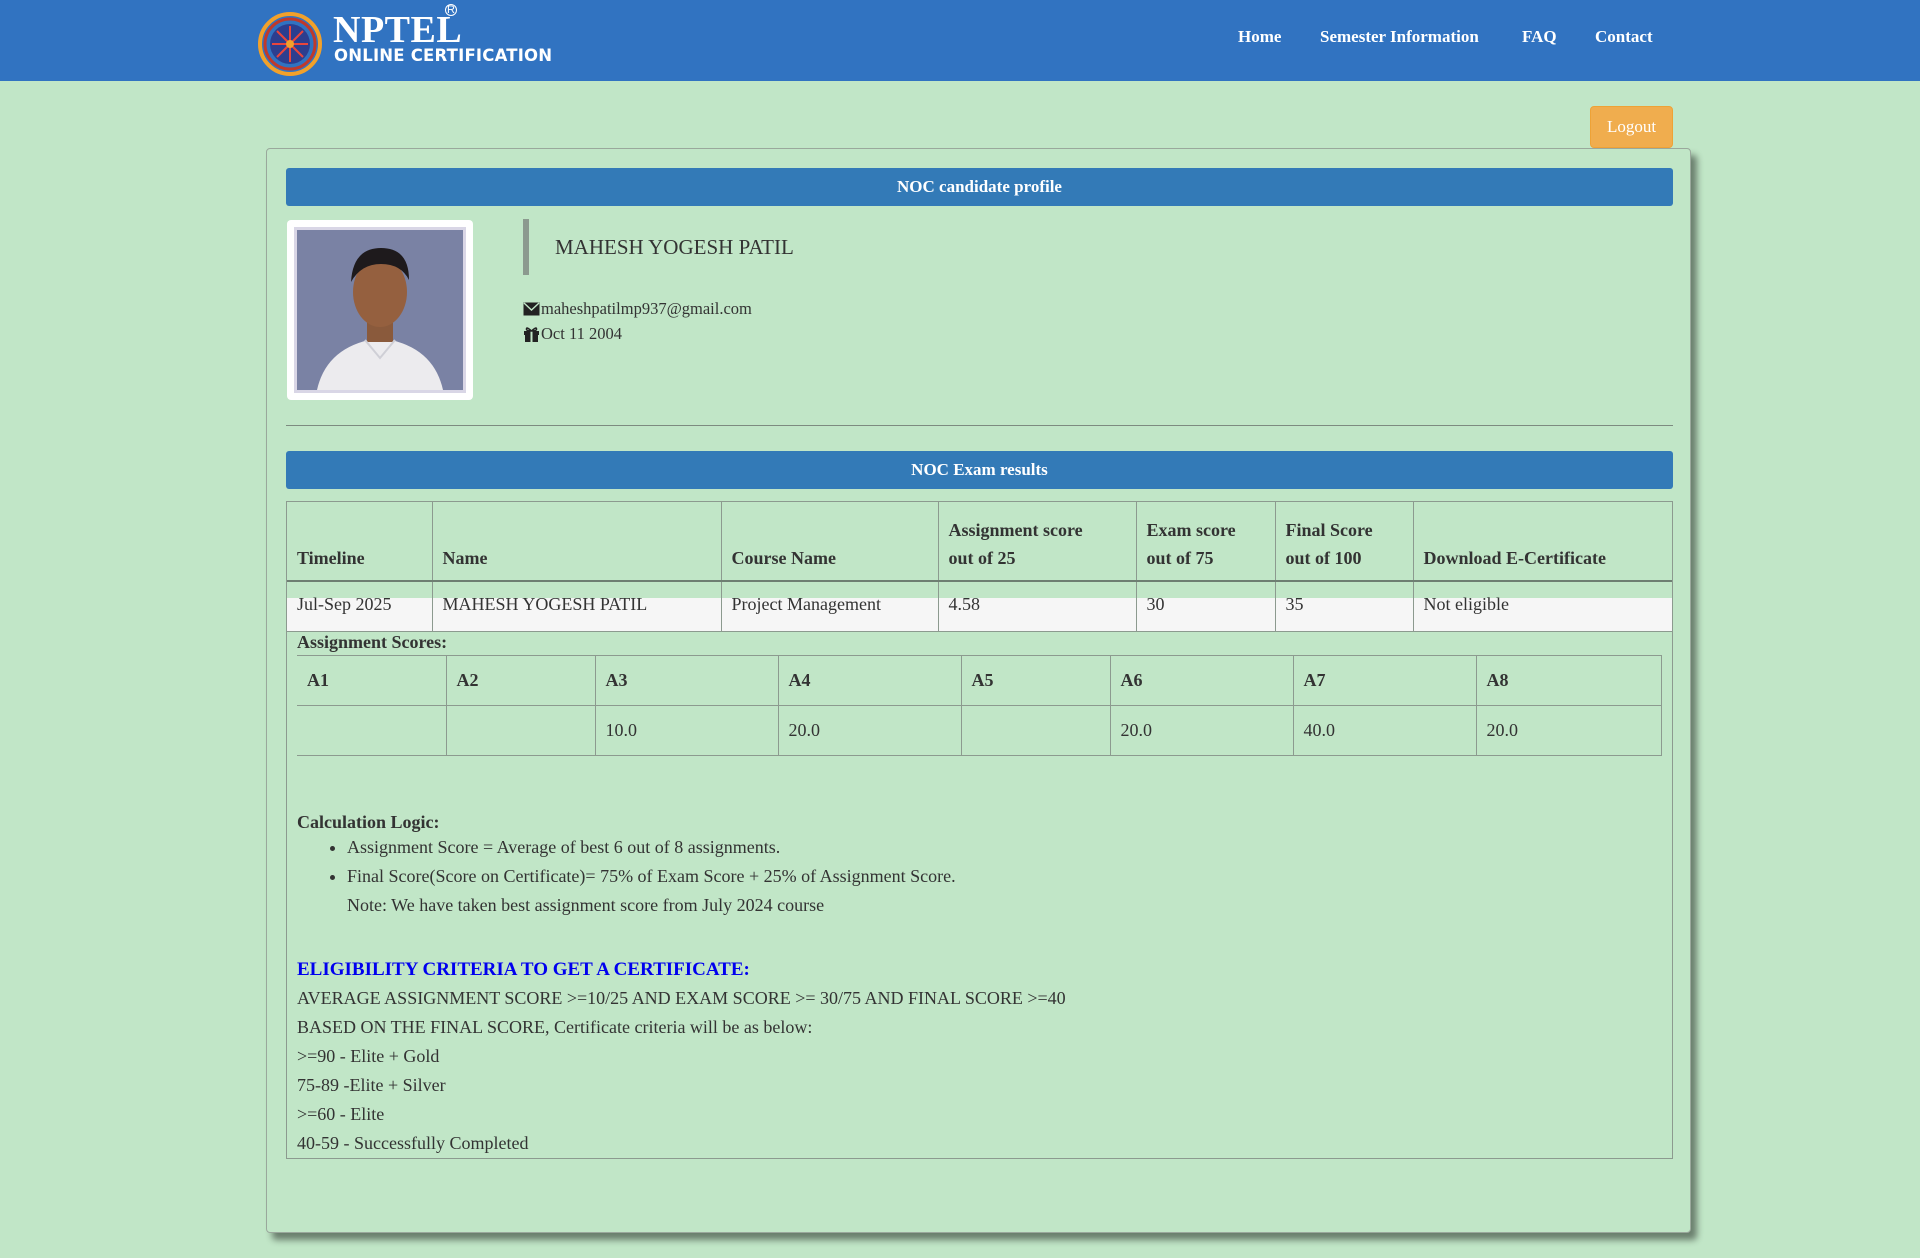  Describe the element at coordinates (576, 542) in the screenshot. I see `col-header-name: Name` at that location.